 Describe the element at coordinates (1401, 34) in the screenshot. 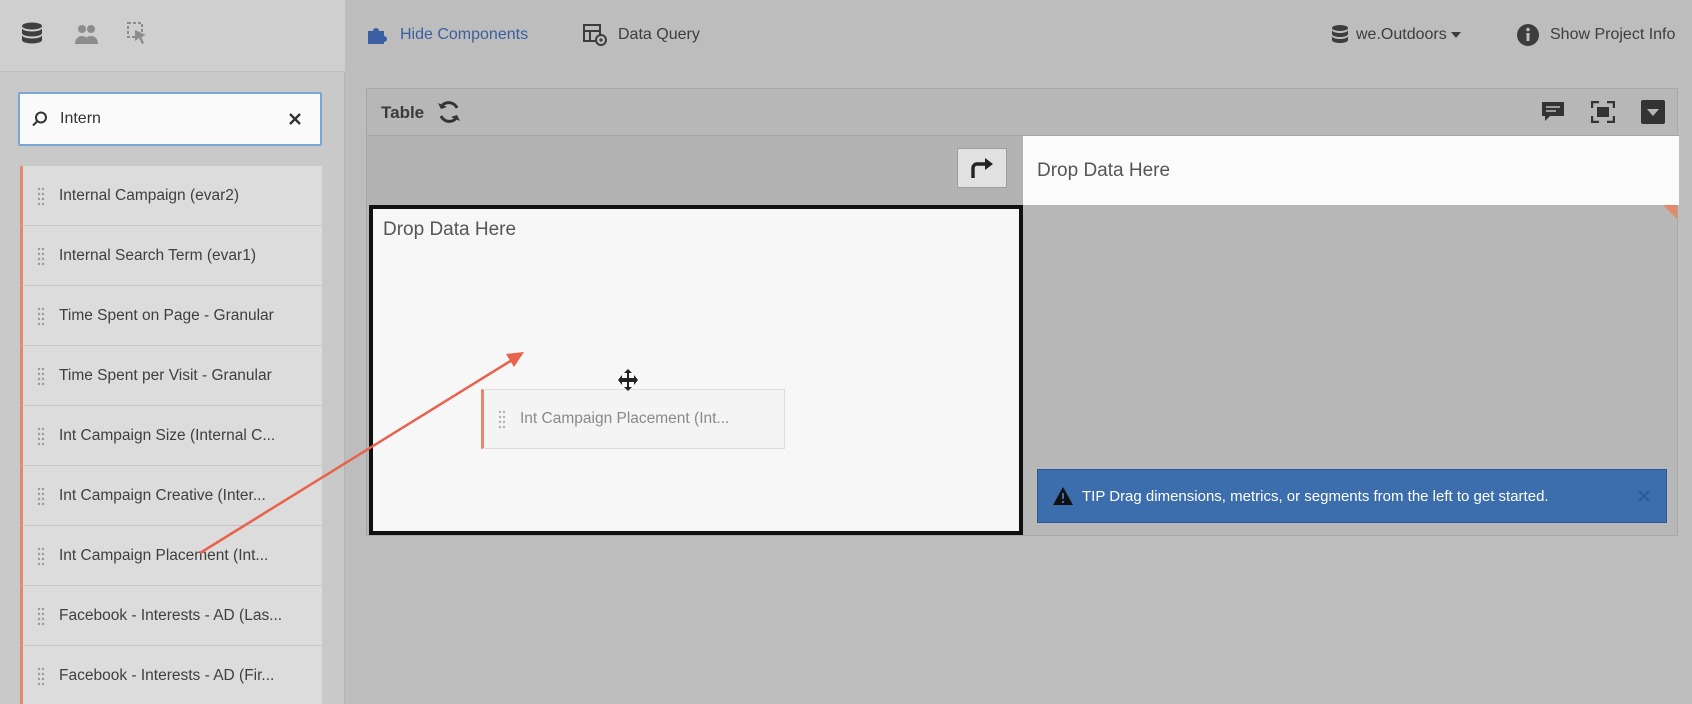

I see `report-suite-label: we.Outdoors` at that location.